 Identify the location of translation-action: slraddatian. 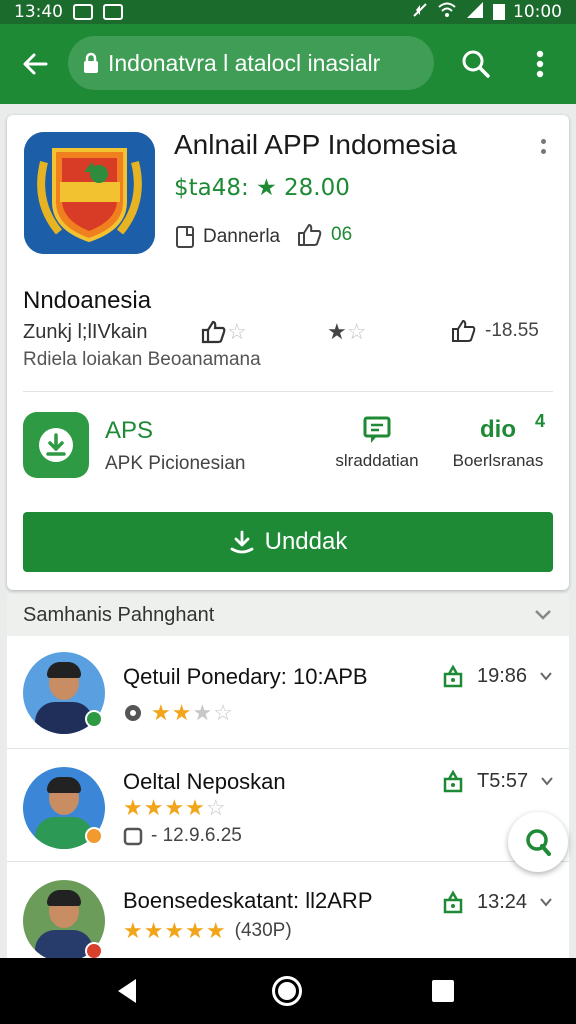
(377, 443).